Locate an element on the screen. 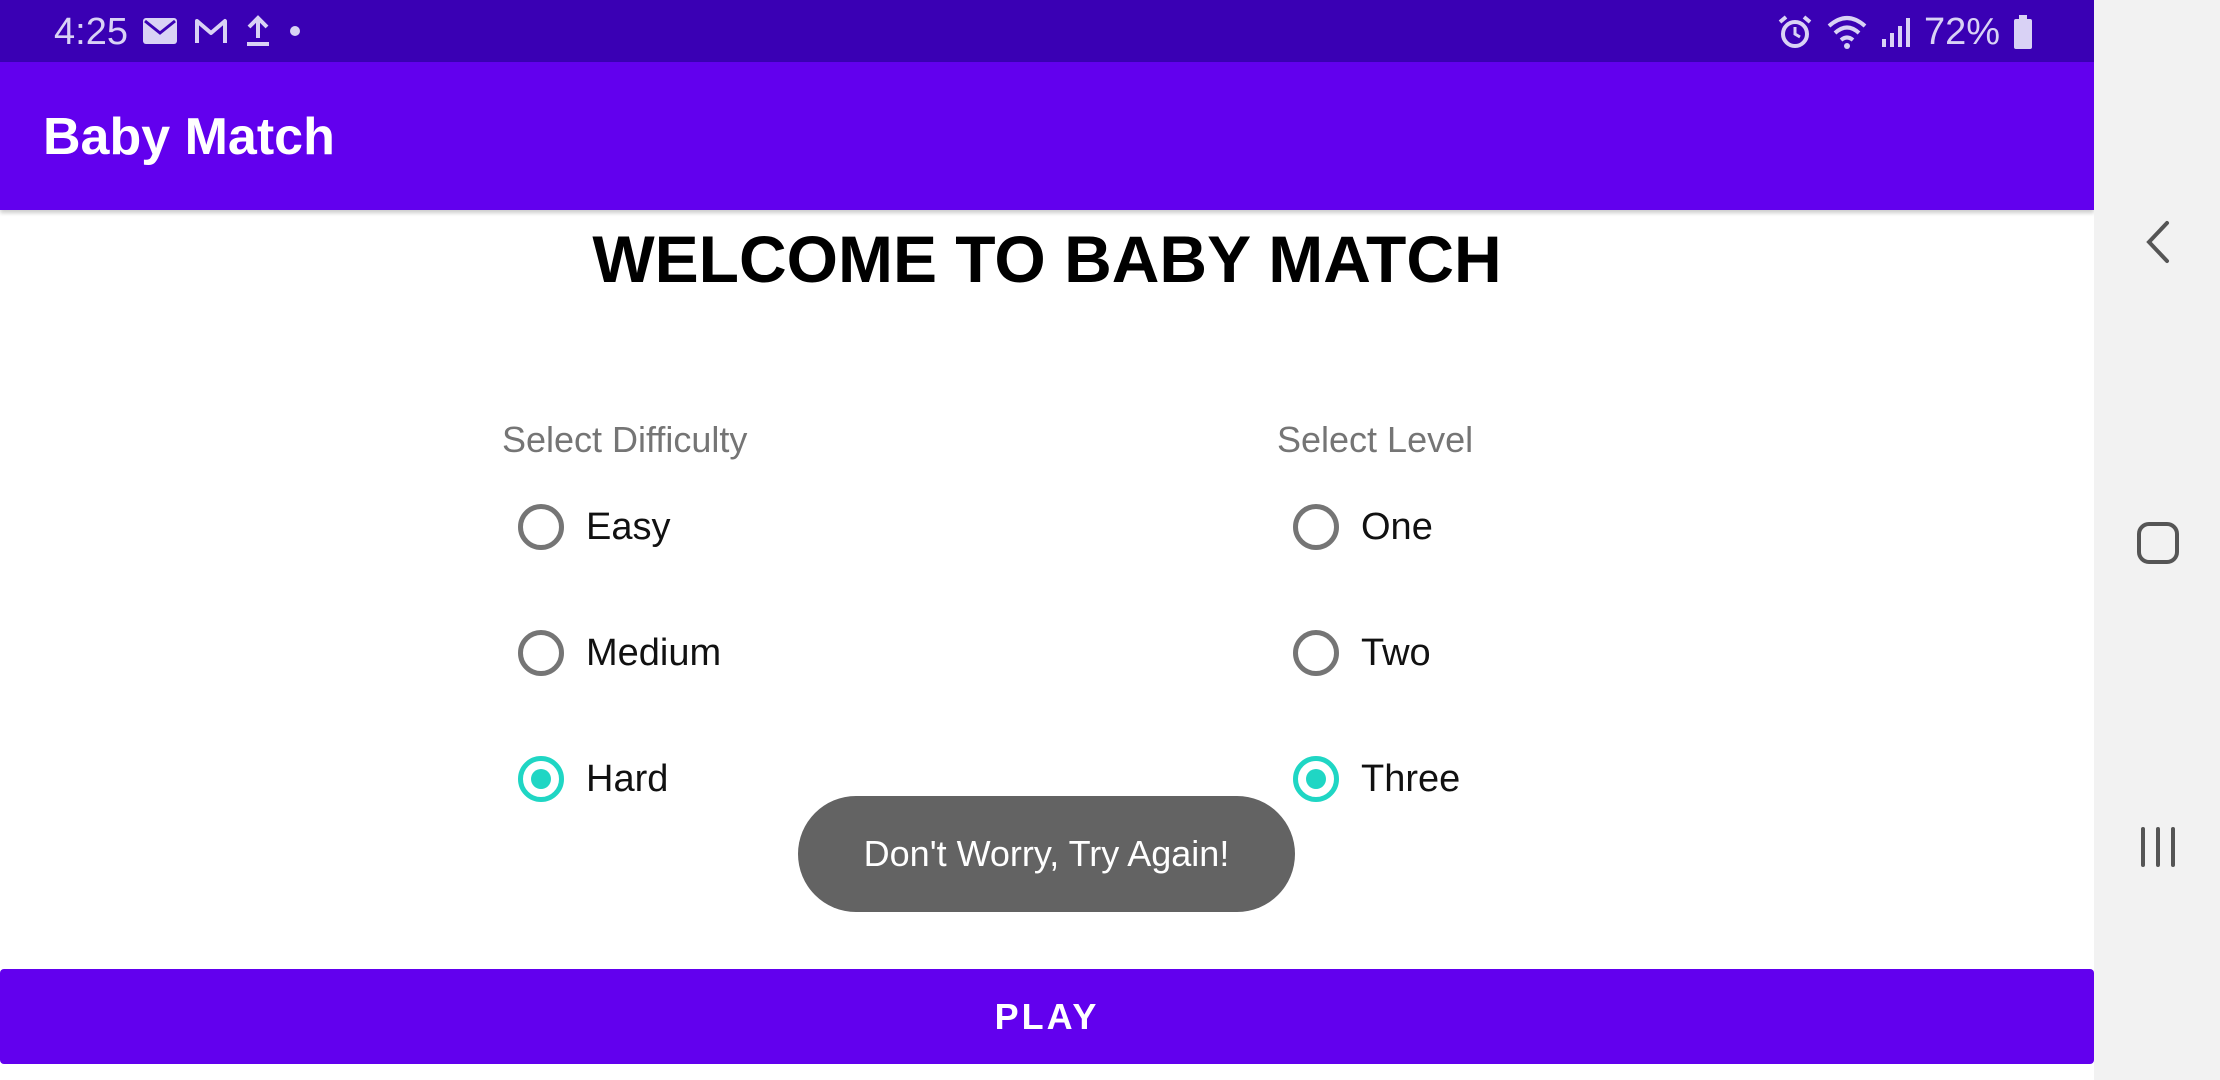 The width and height of the screenshot is (2220, 1080). radio-three: Three is located at coordinates (1367, 779).